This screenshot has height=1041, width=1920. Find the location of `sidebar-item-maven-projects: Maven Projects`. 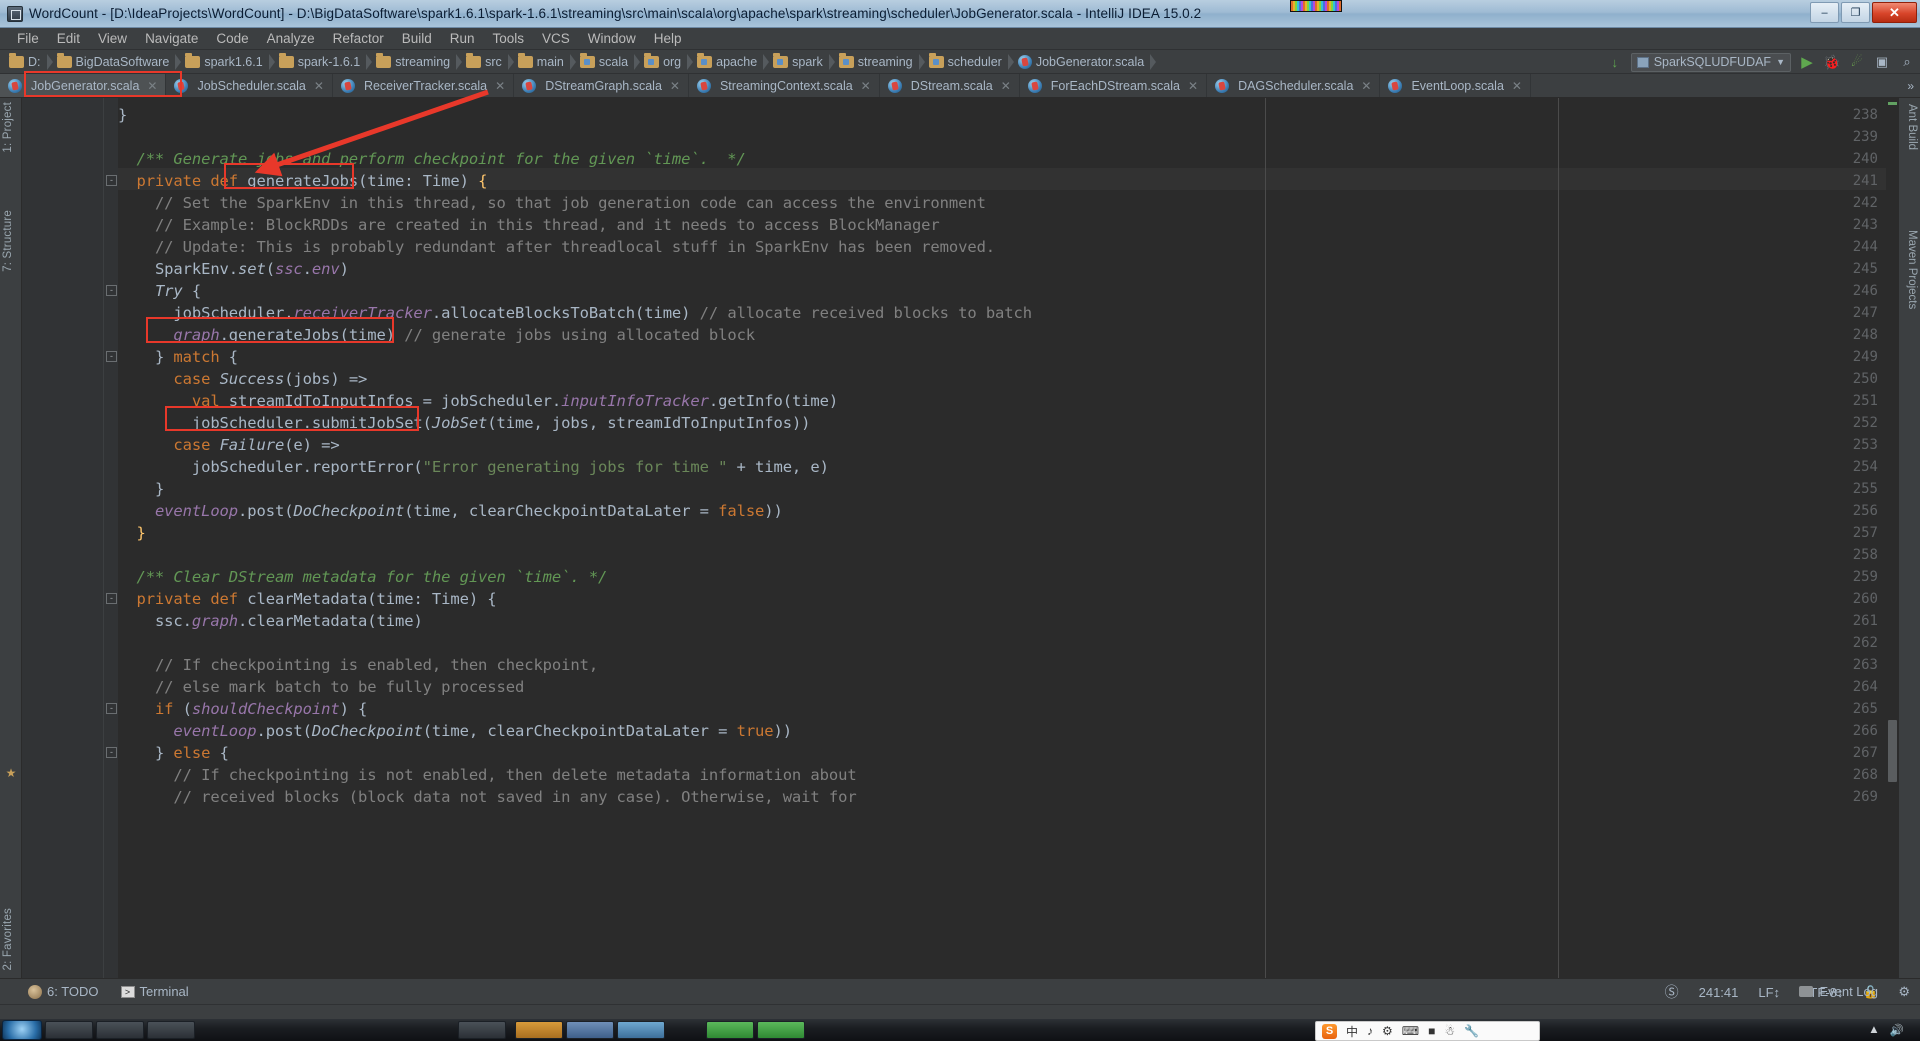

sidebar-item-maven-projects: Maven Projects is located at coordinates (1912, 269).